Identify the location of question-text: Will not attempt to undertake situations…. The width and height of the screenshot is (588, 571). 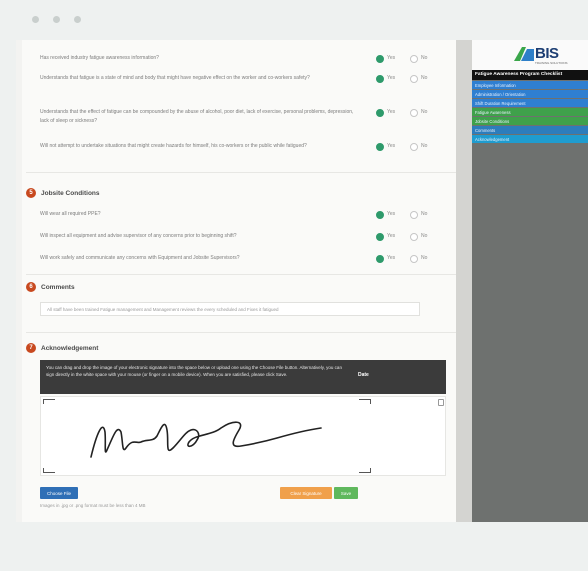
(173, 146).